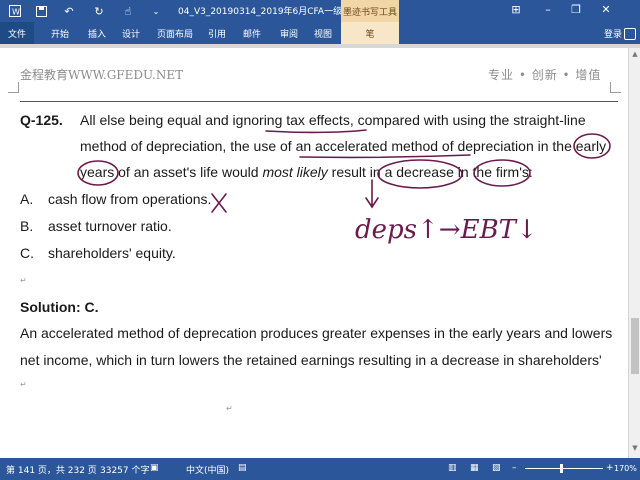 Image resolution: width=640 pixels, height=480 pixels. What do you see at coordinates (97, 33) in the screenshot?
I see `tab-insert: 插入` at bounding box center [97, 33].